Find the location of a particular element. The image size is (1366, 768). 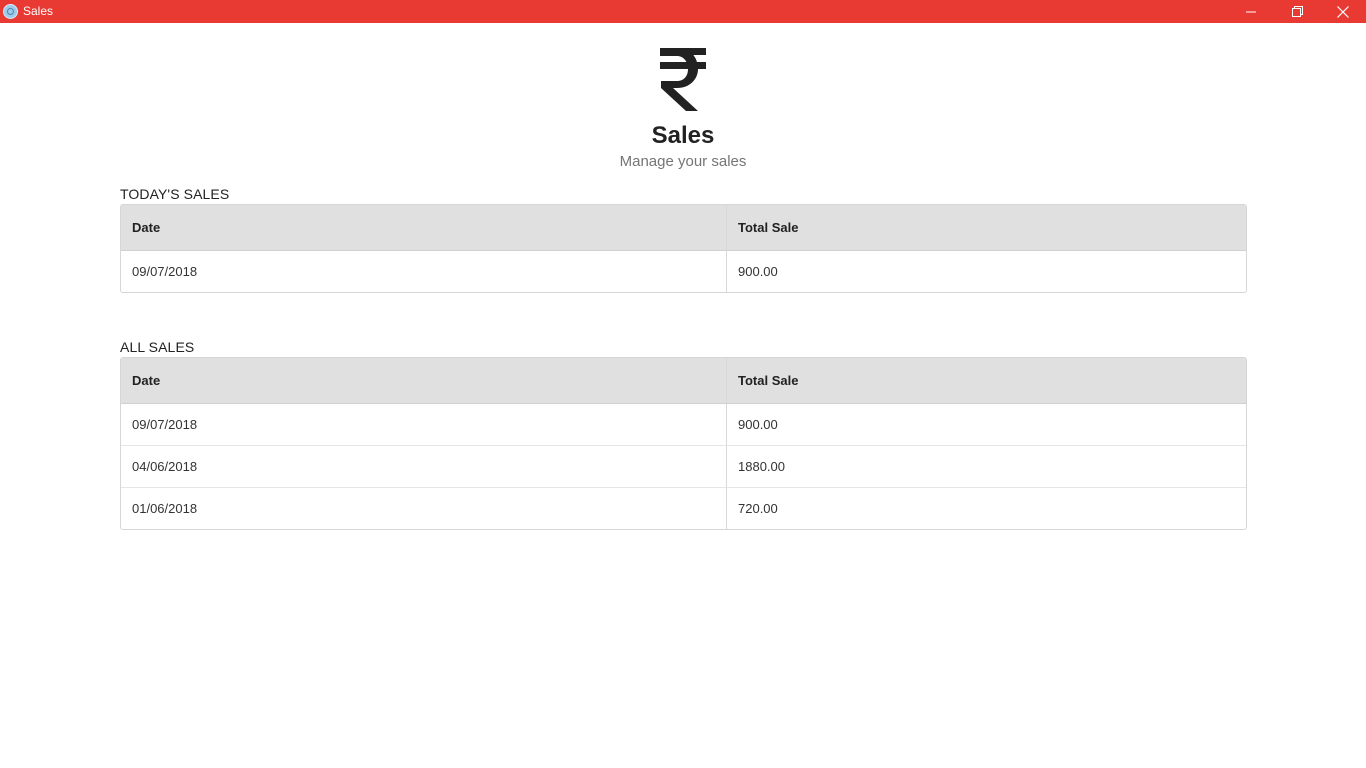

minimize-icon is located at coordinates (1251, 11).